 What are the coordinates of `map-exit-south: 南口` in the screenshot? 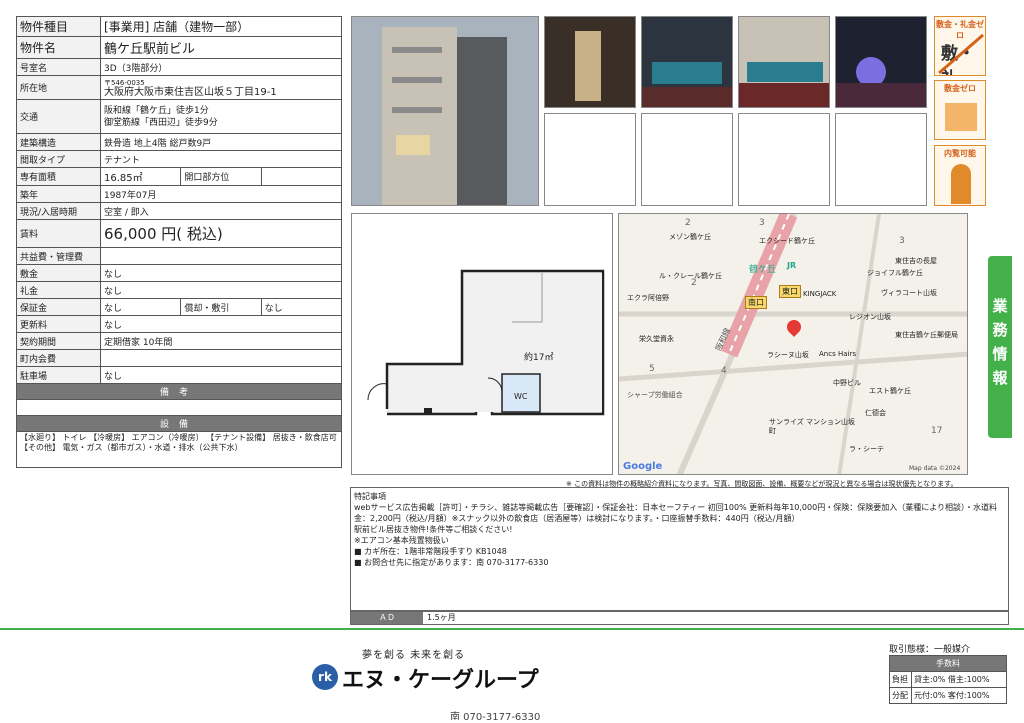 It's located at (756, 302).